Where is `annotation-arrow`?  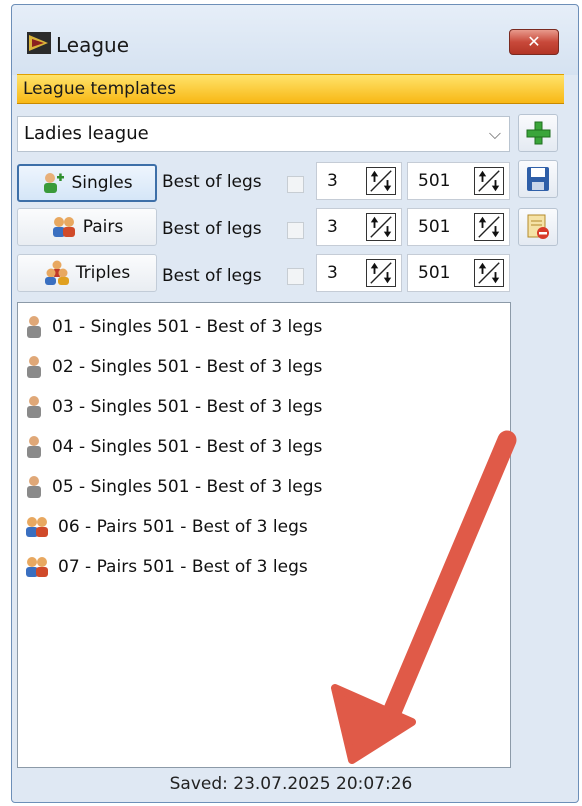
annotation-arrow is located at coordinates (424, 597).